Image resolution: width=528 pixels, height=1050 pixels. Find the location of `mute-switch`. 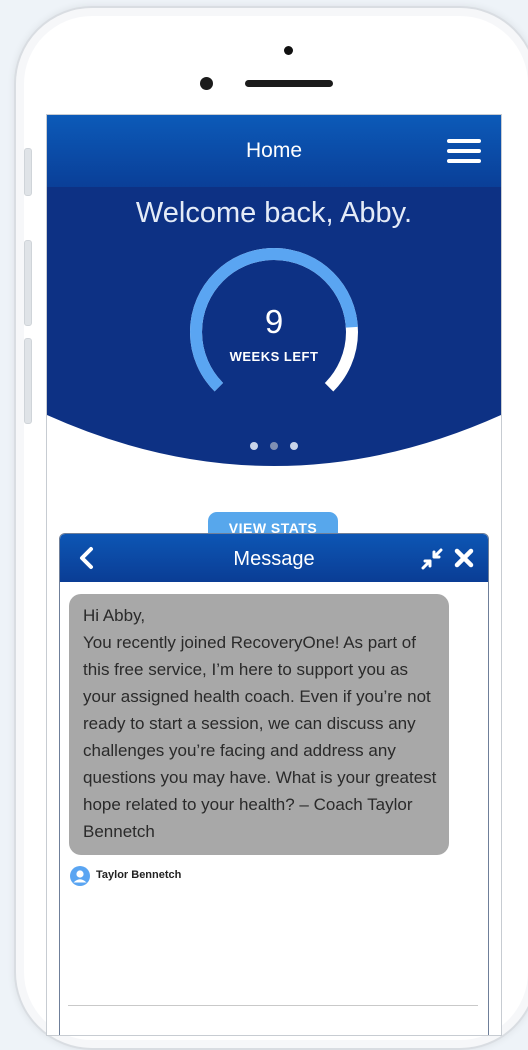

mute-switch is located at coordinates (28, 172).